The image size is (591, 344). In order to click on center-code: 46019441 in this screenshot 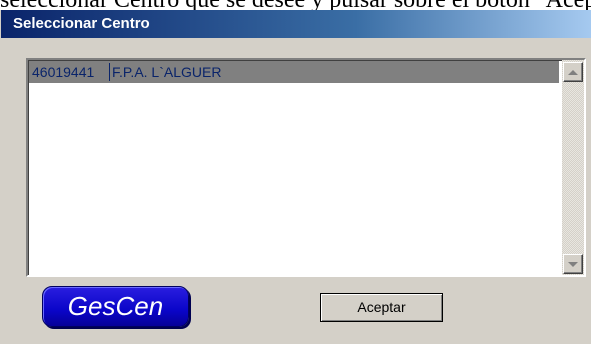, I will do `click(63, 72)`.